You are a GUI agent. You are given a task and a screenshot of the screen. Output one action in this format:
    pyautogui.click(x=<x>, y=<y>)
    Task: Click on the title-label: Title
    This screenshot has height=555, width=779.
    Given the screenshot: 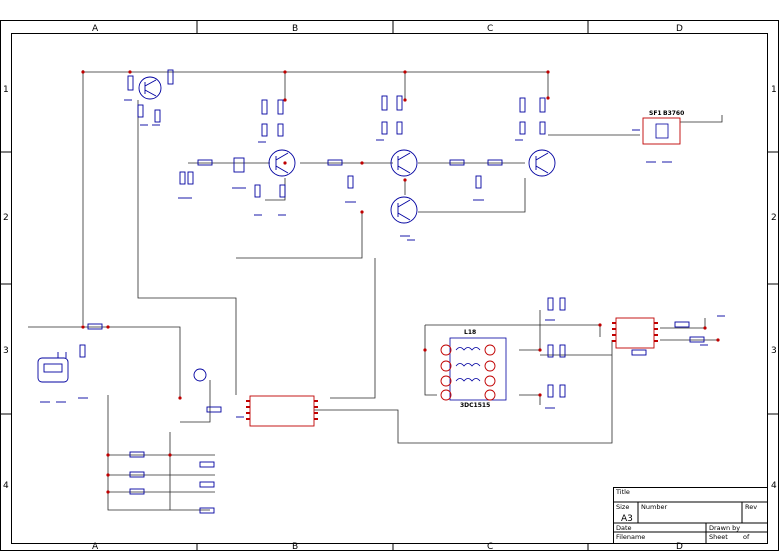 What is the action you would take?
    pyautogui.click(x=622, y=492)
    